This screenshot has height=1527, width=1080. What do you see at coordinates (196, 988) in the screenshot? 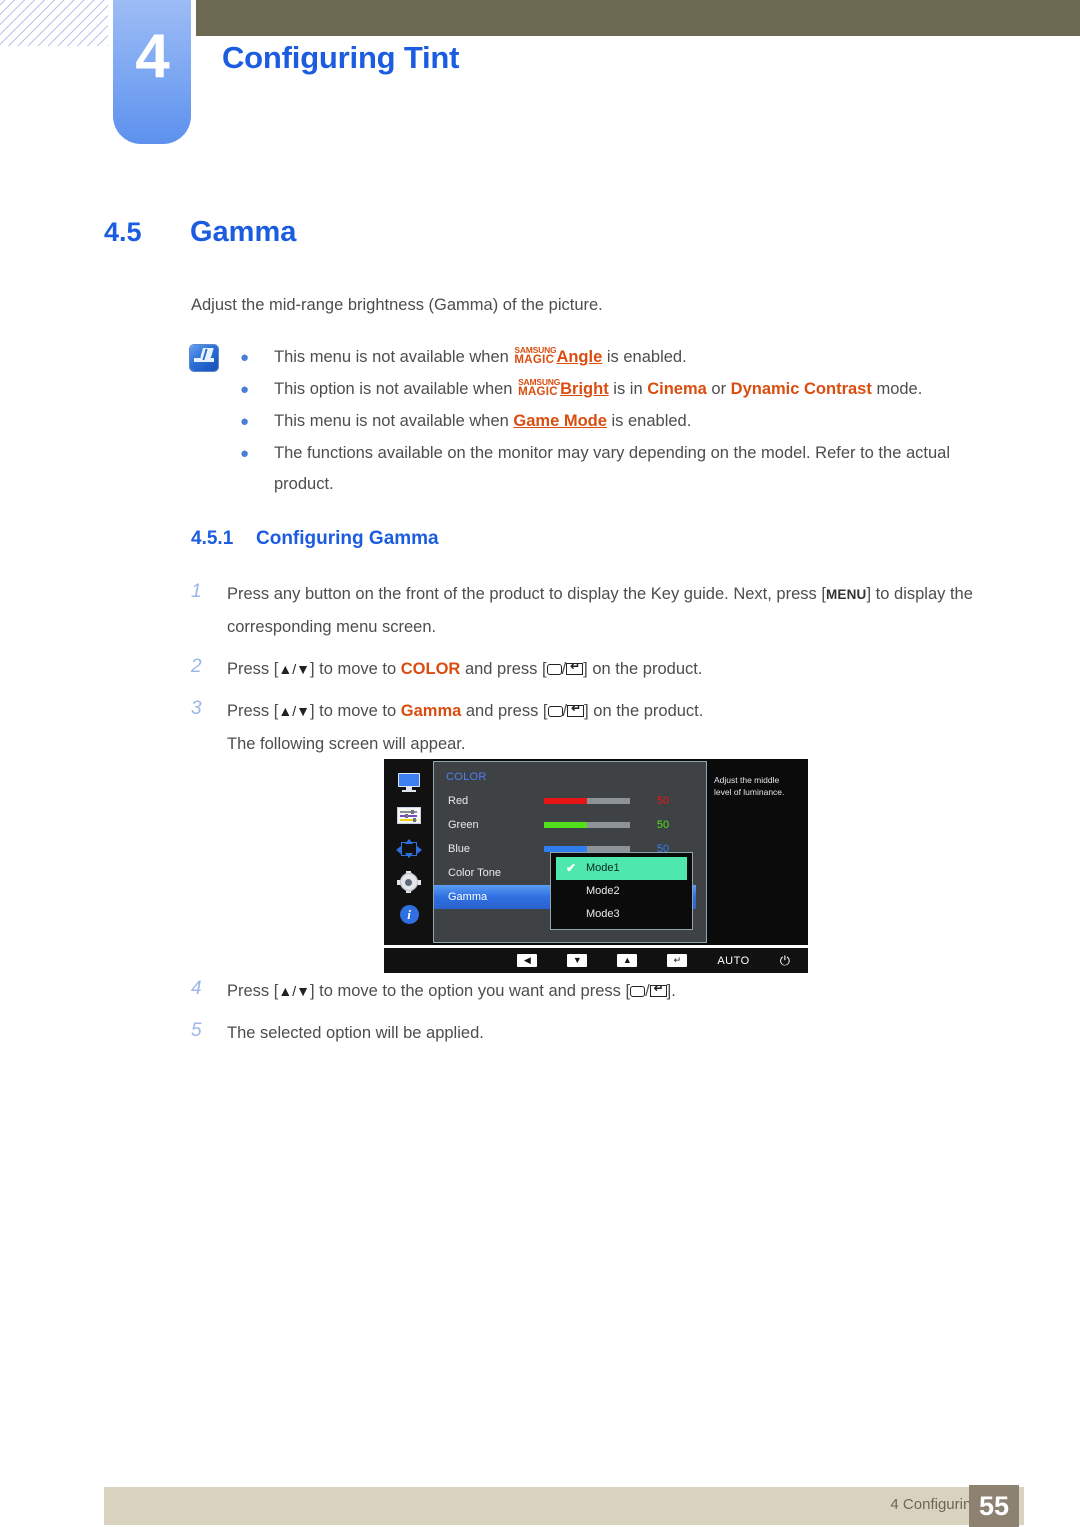
I see `step-number: 4` at bounding box center [196, 988].